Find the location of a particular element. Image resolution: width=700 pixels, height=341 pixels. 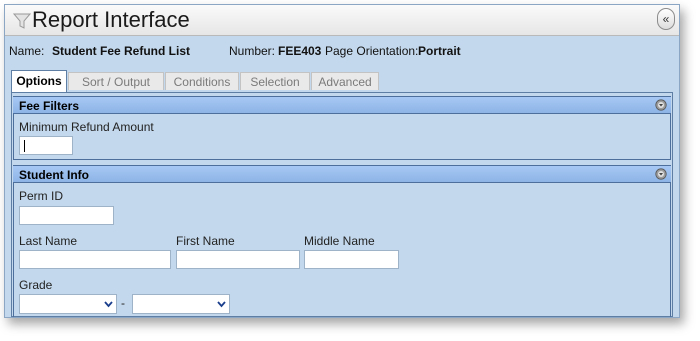

report-number: FEE403 is located at coordinates (300, 51).